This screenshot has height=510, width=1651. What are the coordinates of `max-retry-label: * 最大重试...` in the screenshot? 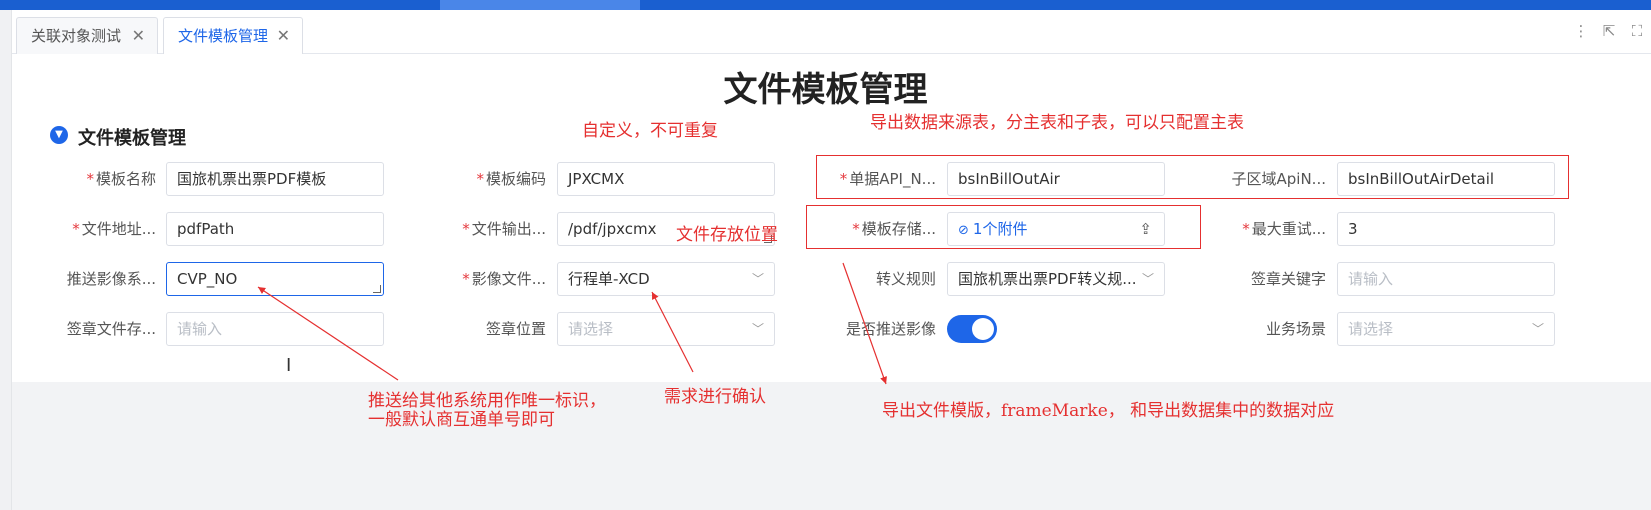 It's located at (1284, 229).